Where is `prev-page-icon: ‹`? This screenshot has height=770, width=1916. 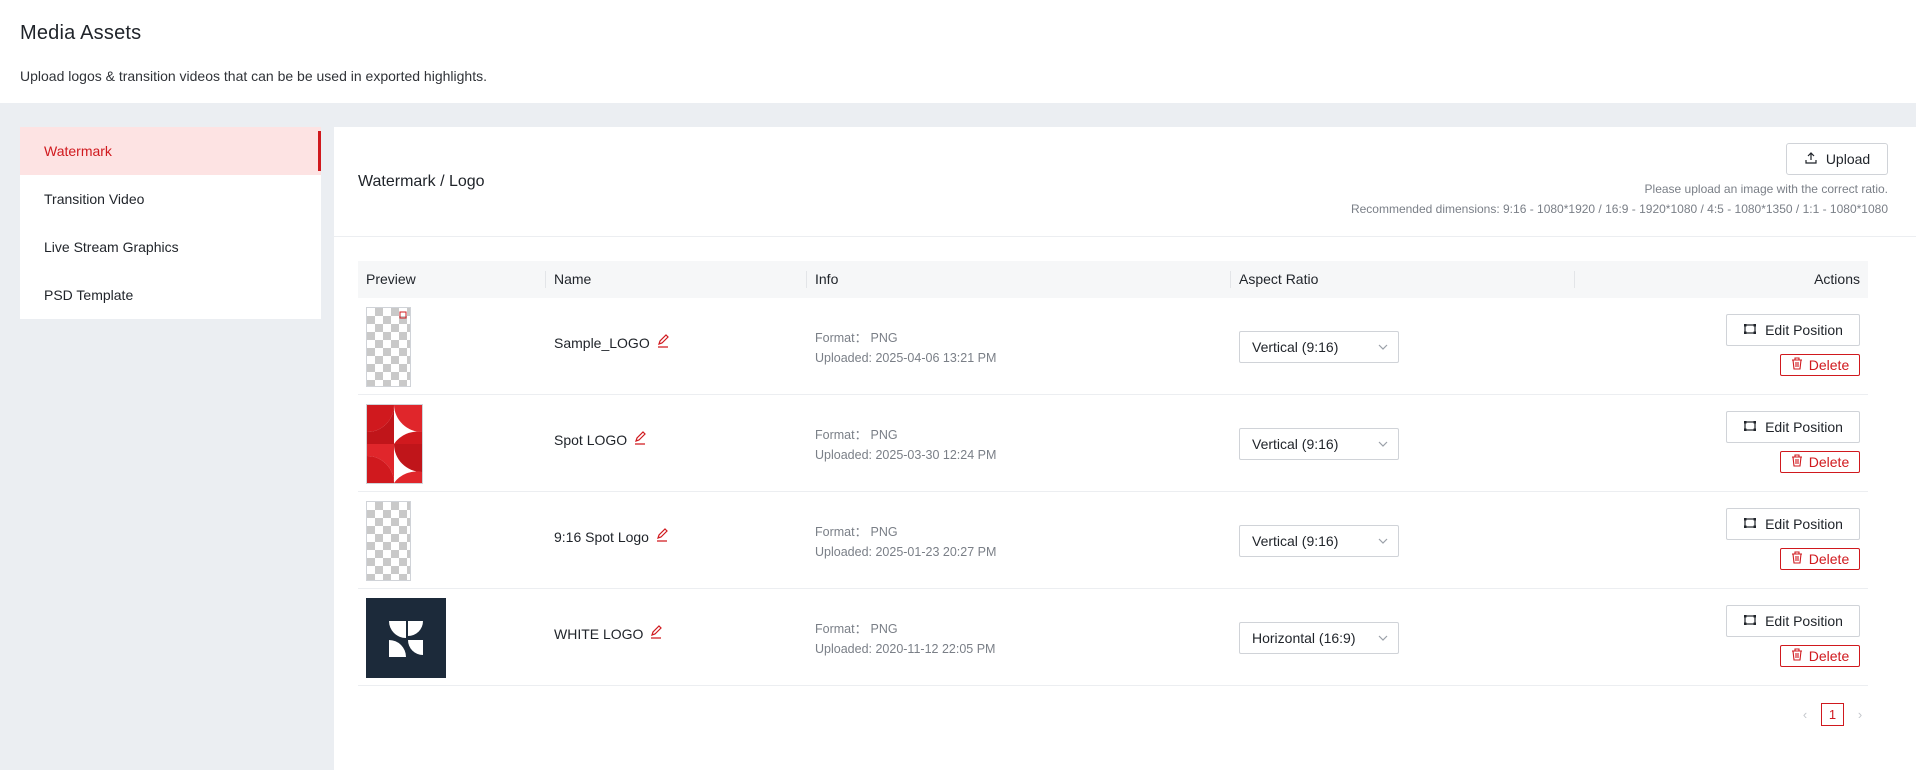
prev-page-icon: ‹ is located at coordinates (1805, 714).